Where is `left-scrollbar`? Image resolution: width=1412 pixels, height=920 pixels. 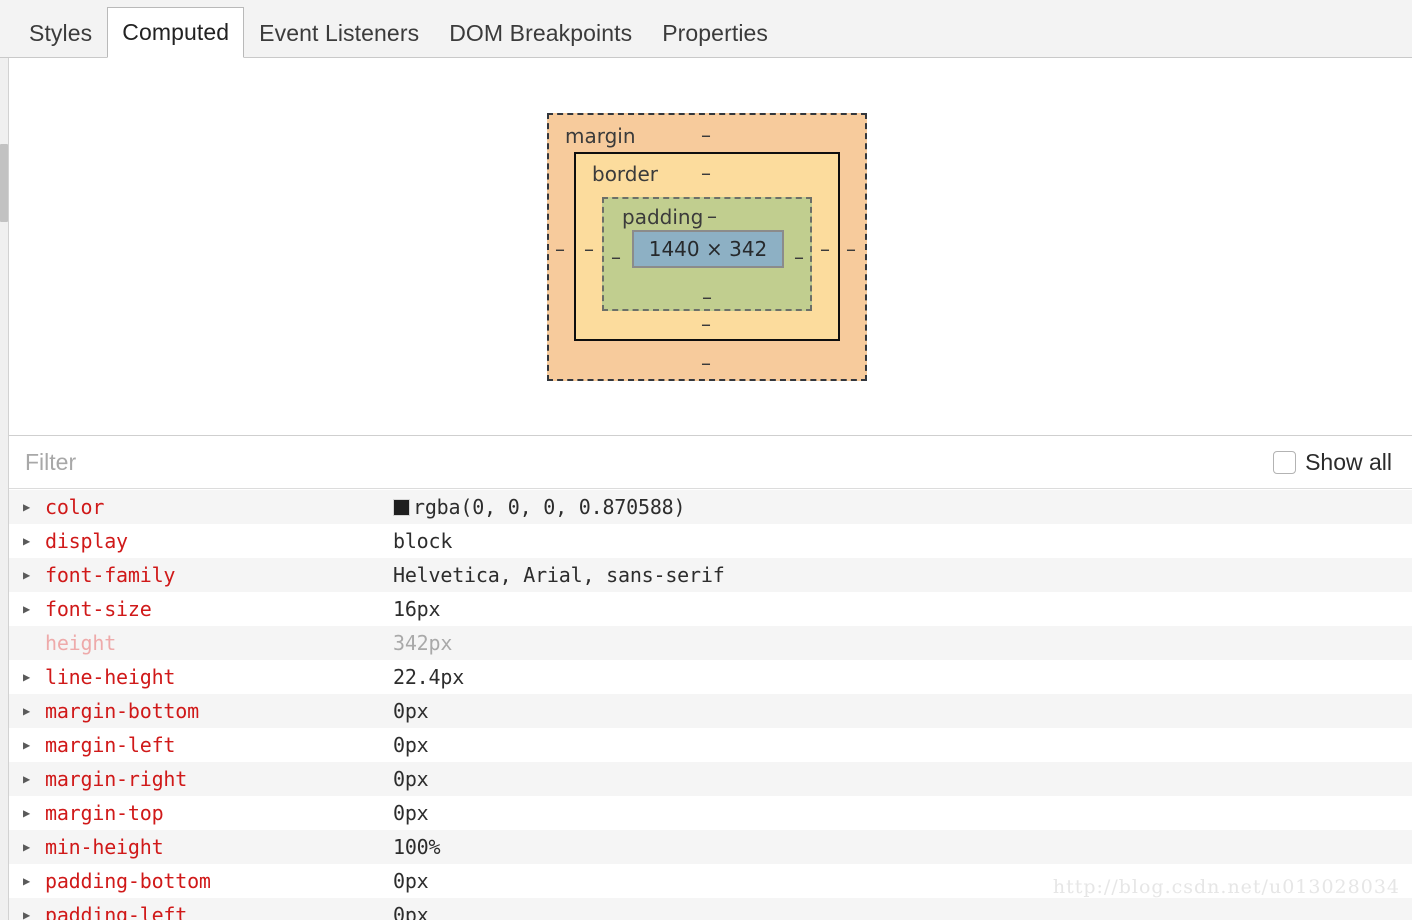
left-scrollbar is located at coordinates (4, 489).